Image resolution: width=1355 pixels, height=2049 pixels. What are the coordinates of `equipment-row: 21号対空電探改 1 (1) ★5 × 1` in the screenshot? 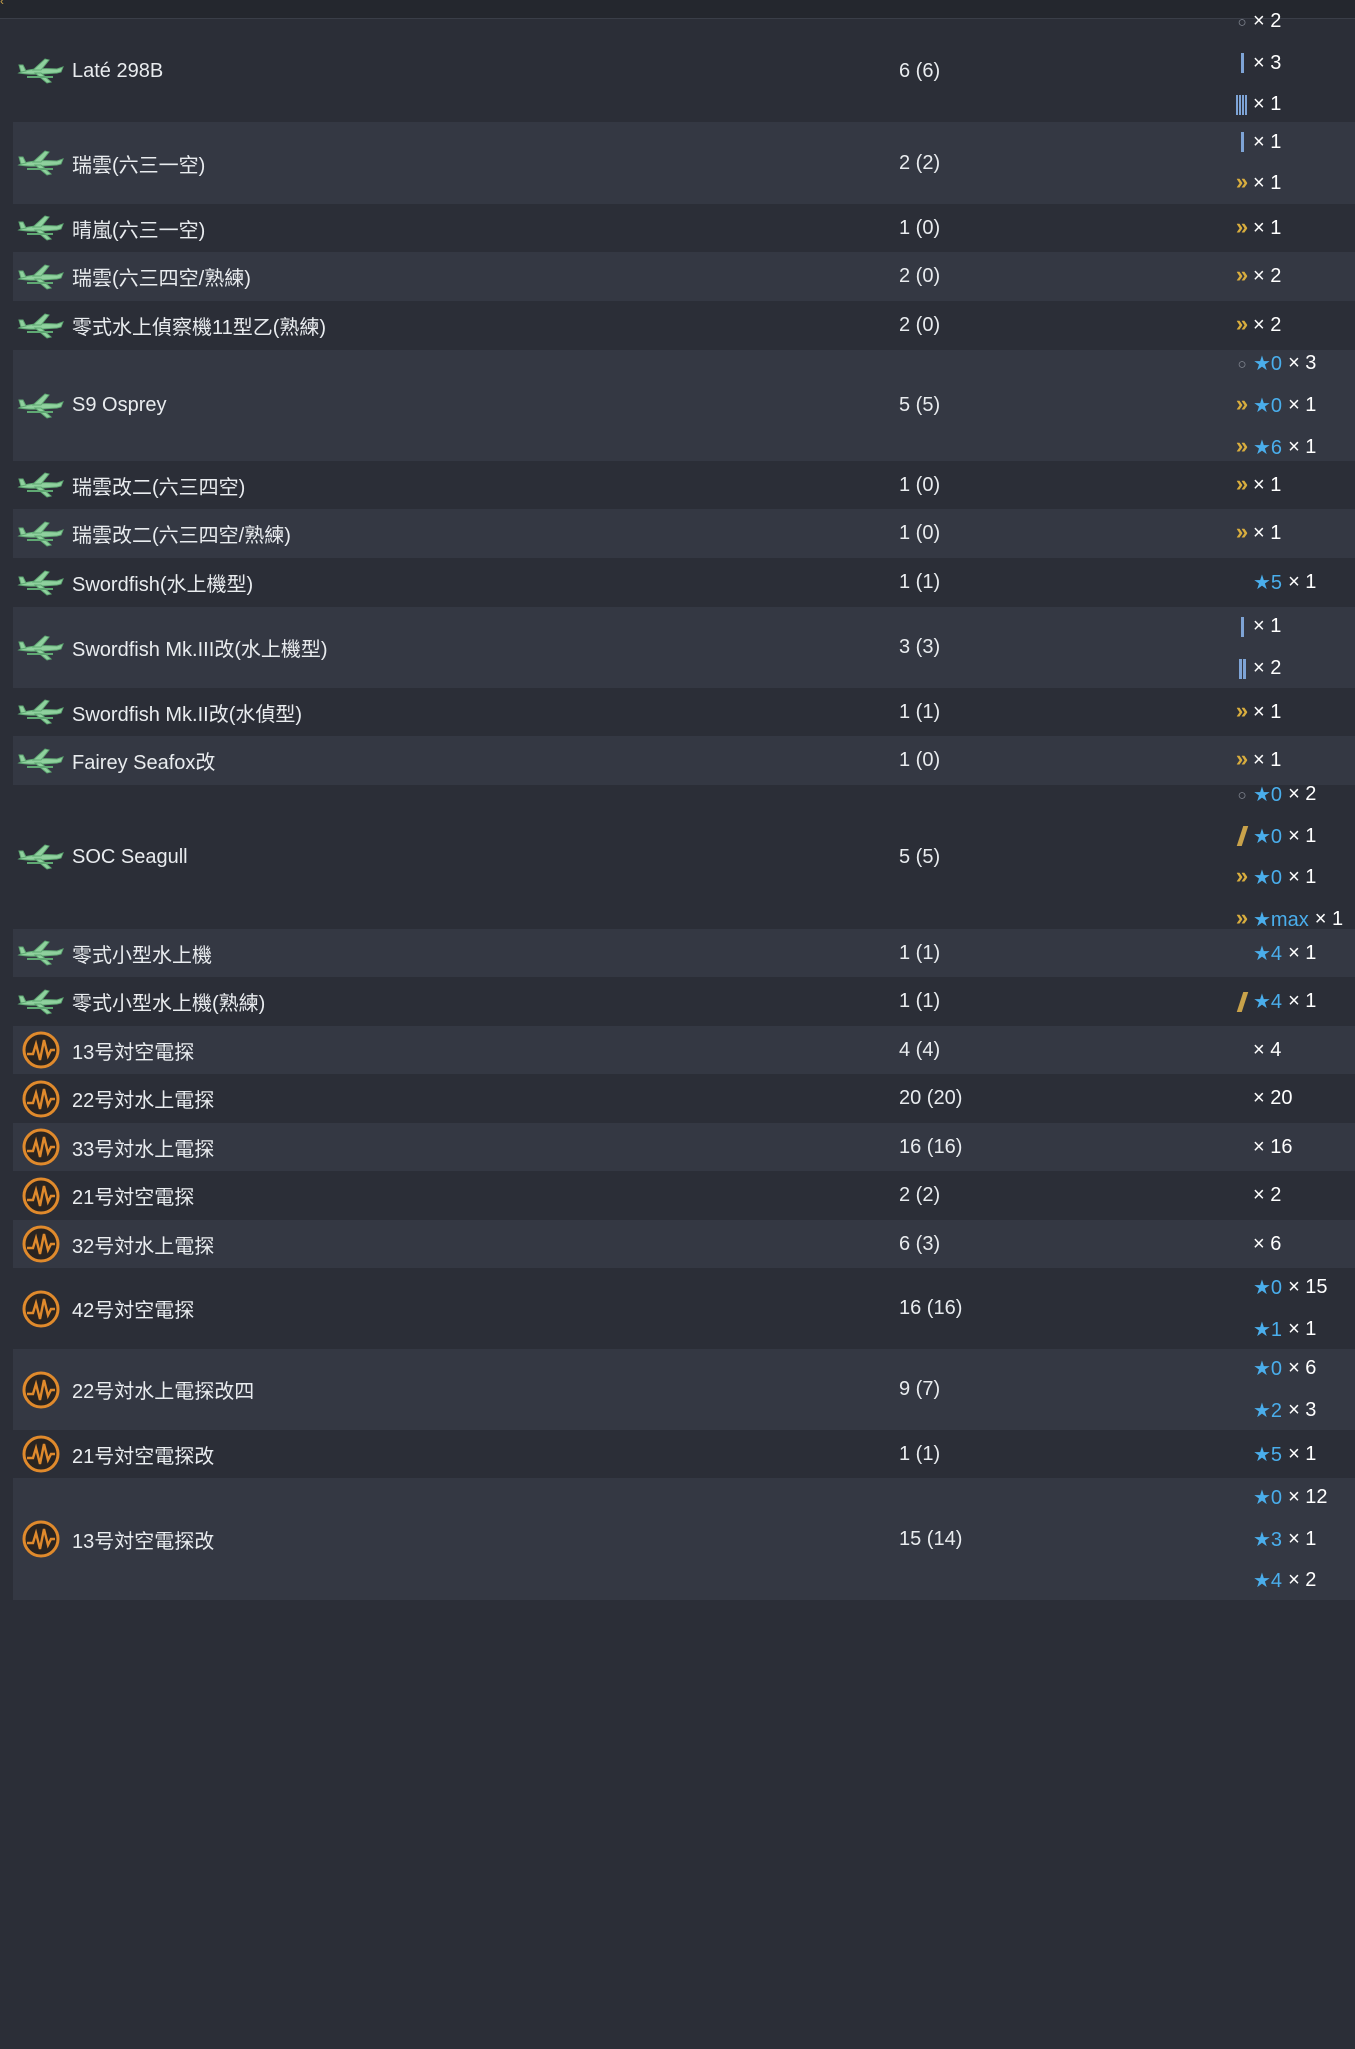 It's located at (684, 1454).